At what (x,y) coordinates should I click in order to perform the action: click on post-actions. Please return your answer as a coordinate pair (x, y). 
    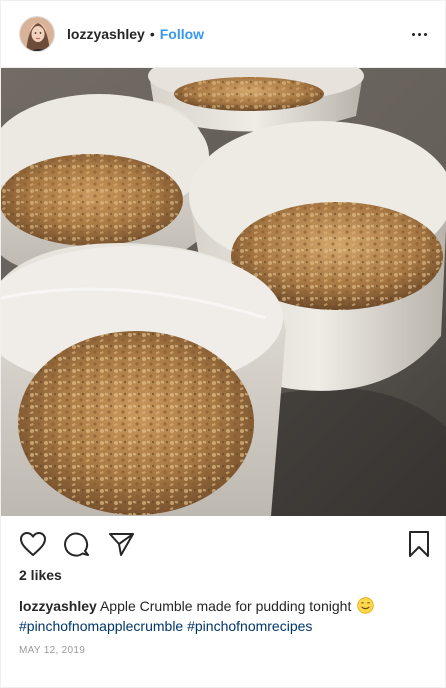
    Looking at the image, I should click on (223, 544).